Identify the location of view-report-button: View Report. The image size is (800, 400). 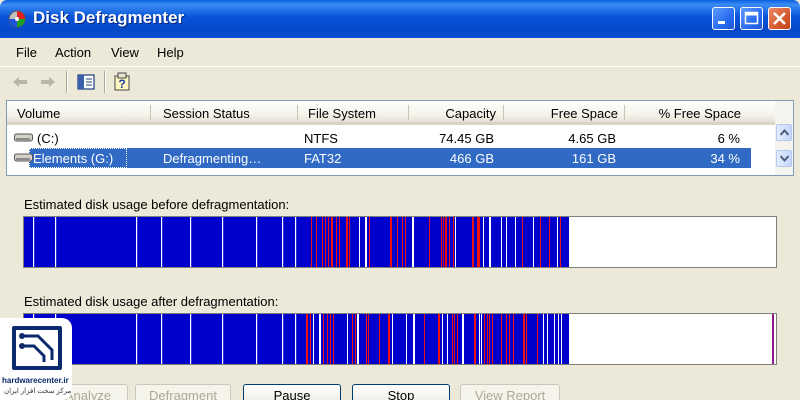
(510, 392).